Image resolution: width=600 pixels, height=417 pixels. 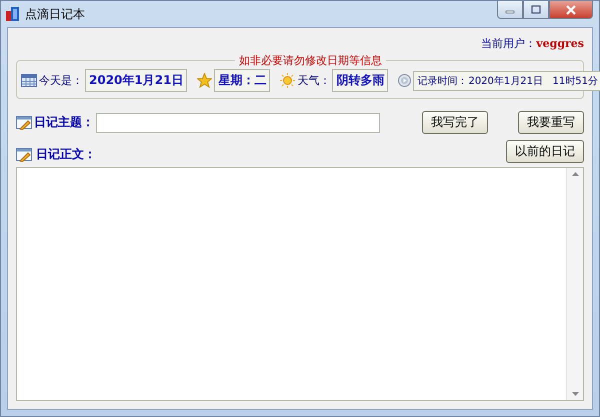 What do you see at coordinates (242, 80) in the screenshot?
I see `weekday-field: 星期：二` at bounding box center [242, 80].